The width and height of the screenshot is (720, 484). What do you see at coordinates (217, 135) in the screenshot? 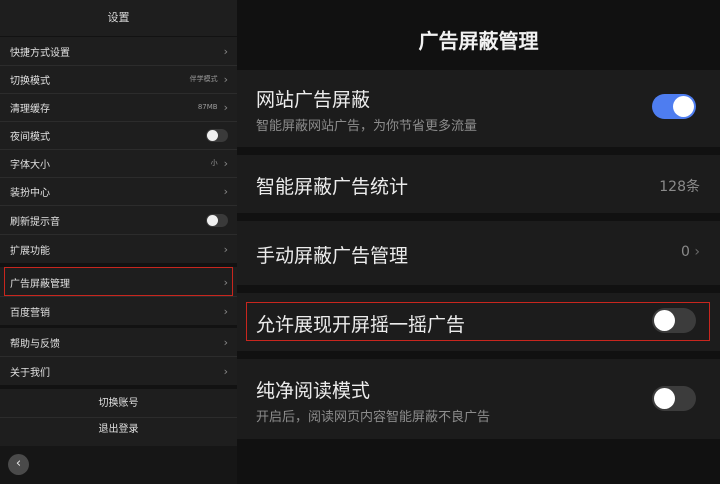
I see `night-mode-toggle` at bounding box center [217, 135].